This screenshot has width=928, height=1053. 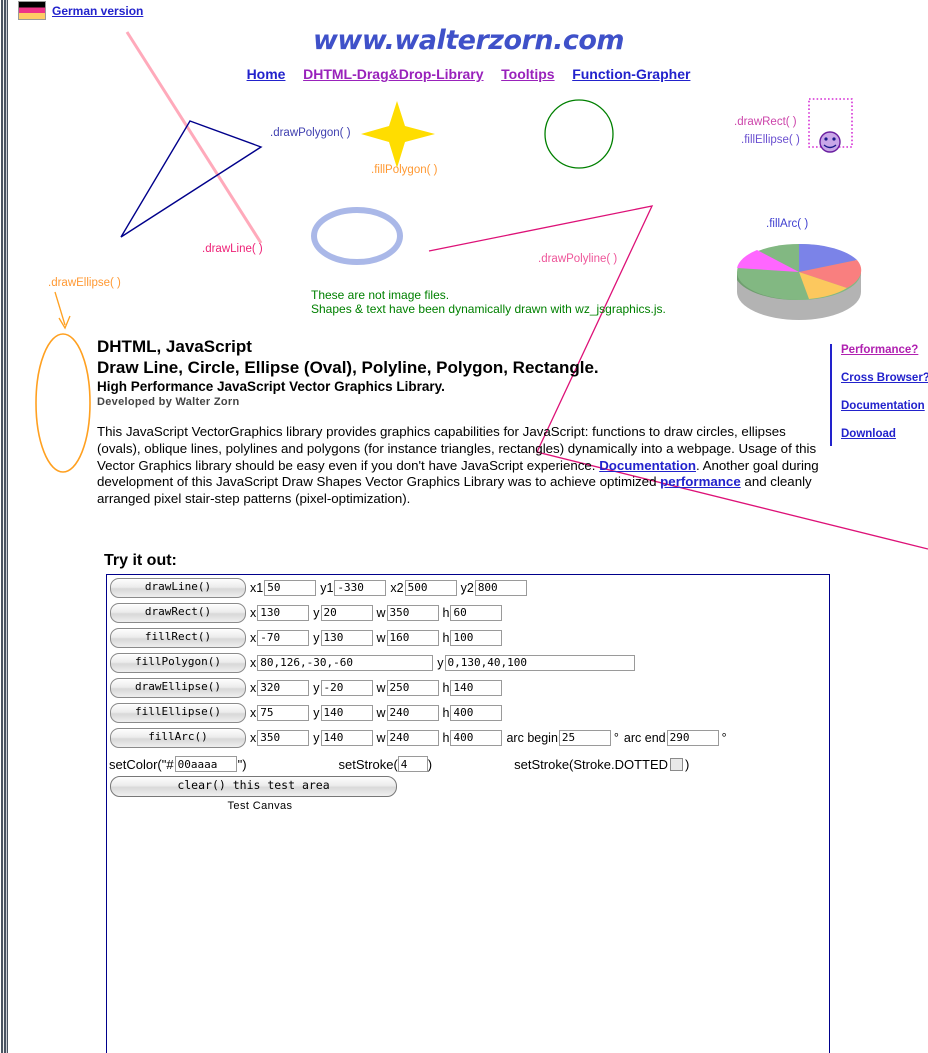 I want to click on input-fillpolygon-y, so click(x=539, y=662).